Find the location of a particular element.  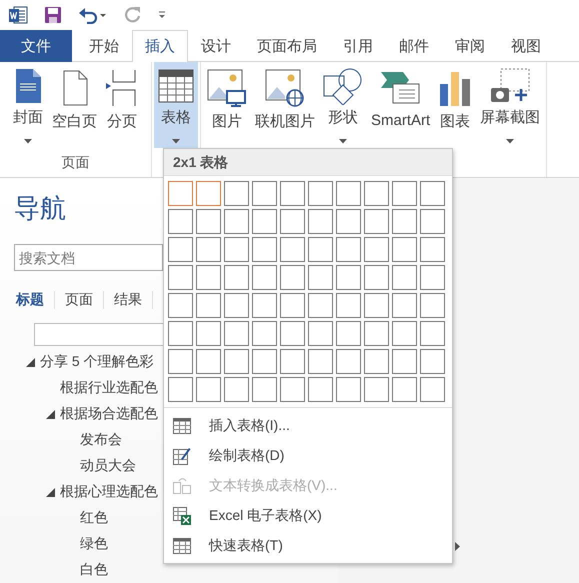

redo-icon is located at coordinates (133, 15).